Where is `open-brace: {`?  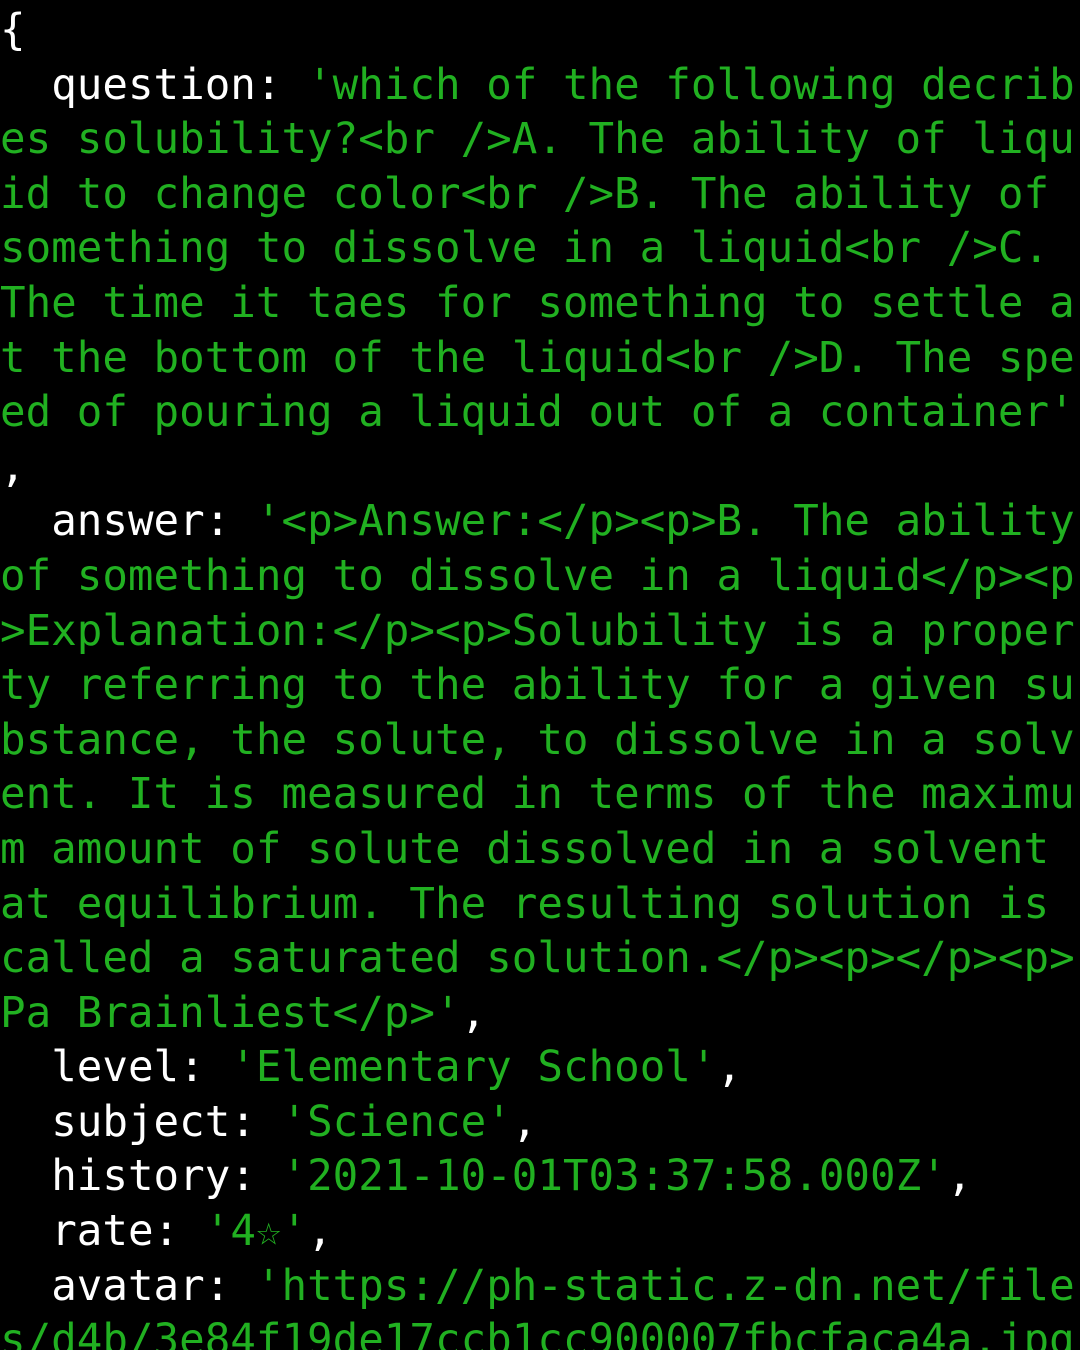
open-brace: { is located at coordinates (13, 30).